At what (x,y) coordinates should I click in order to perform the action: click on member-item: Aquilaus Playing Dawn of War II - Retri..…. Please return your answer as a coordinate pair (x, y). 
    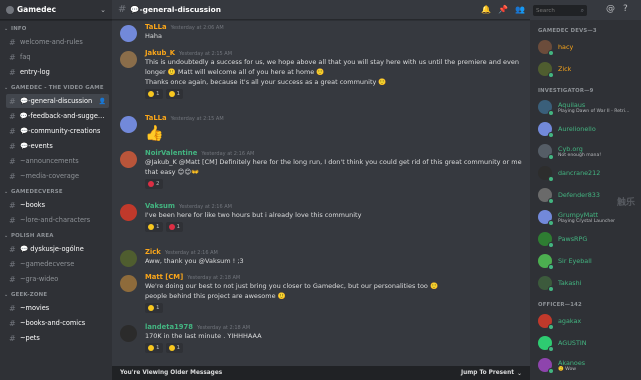
    Looking at the image, I should click on (585, 107).